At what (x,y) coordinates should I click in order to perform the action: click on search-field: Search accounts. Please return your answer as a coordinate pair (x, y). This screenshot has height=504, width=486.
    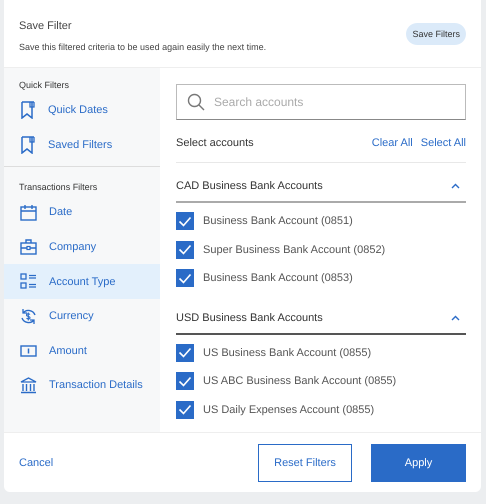
    Looking at the image, I should click on (321, 102).